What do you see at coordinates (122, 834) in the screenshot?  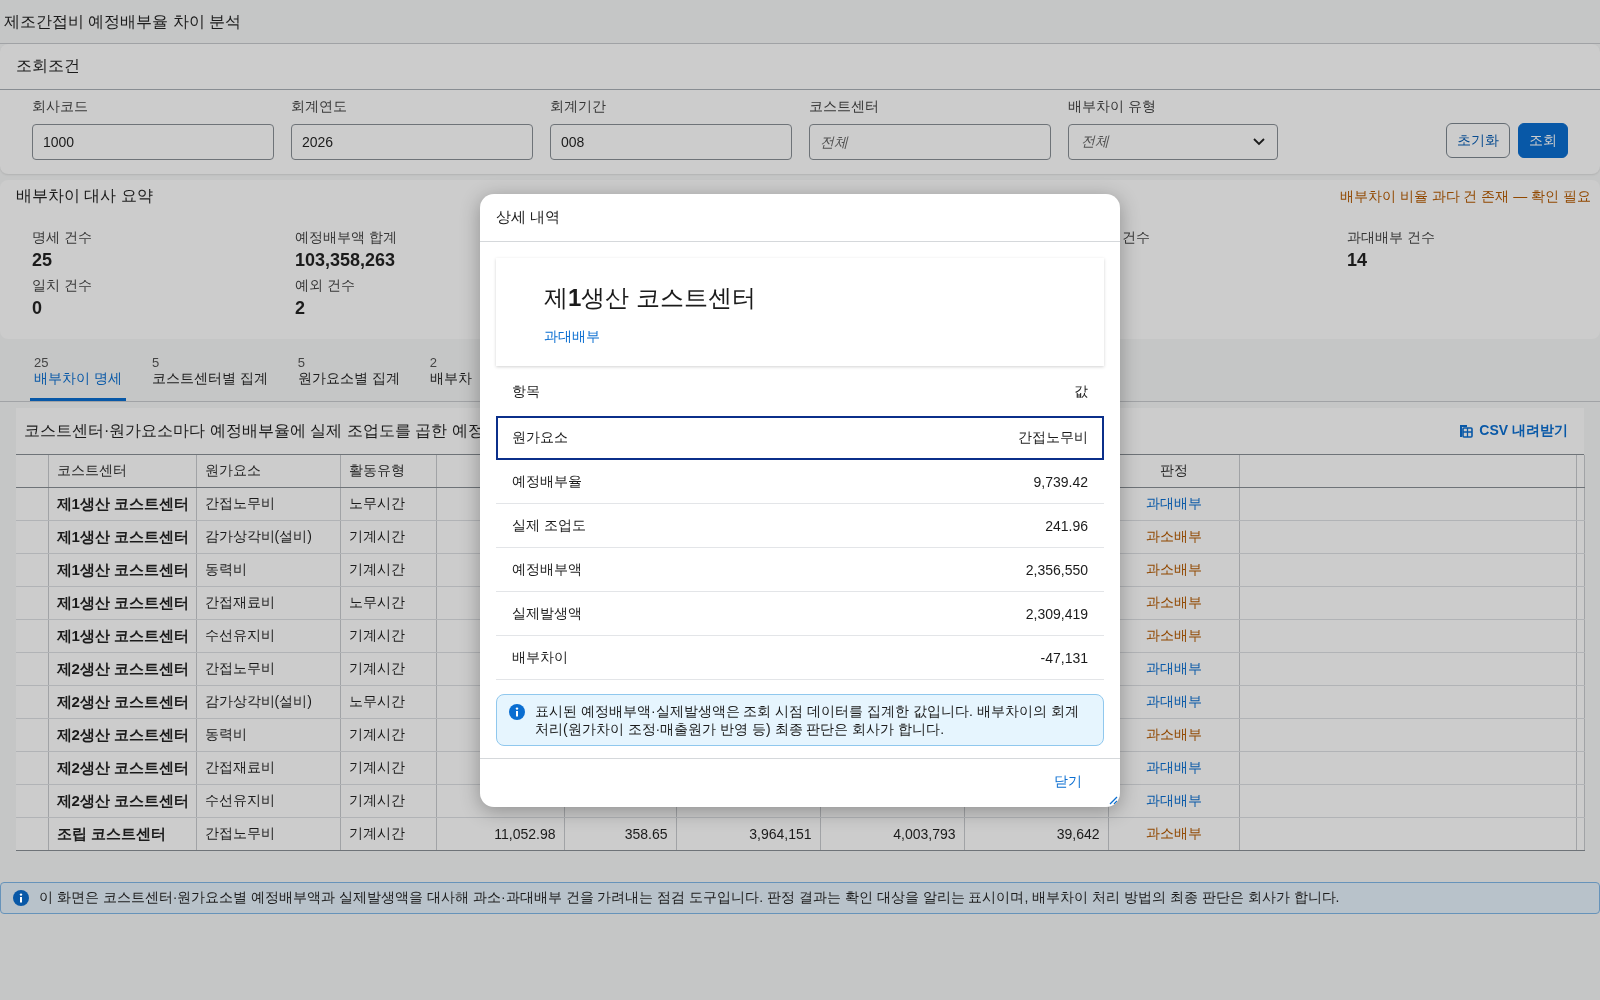 I see `table-cell: 조립 코스트센터` at bounding box center [122, 834].